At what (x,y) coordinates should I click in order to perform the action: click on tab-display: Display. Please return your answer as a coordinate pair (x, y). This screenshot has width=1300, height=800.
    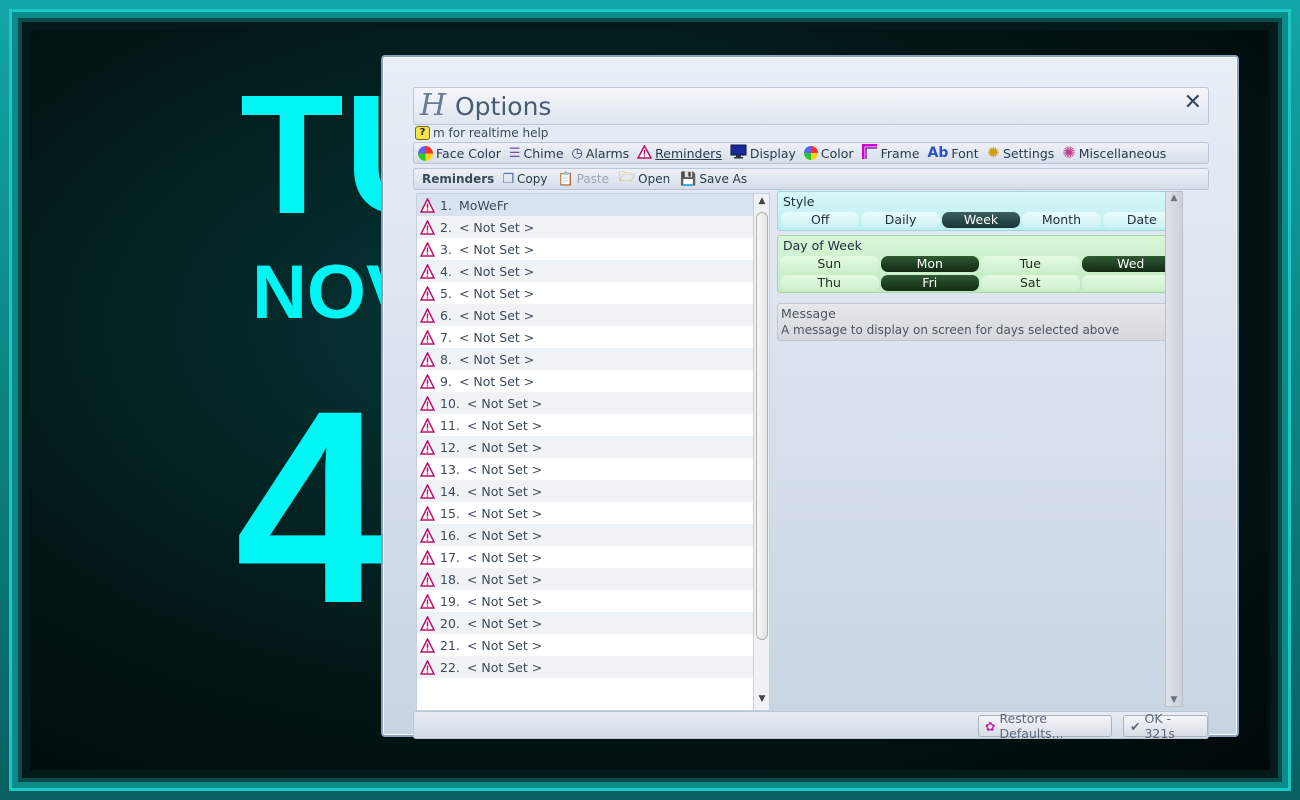
    Looking at the image, I should click on (763, 153).